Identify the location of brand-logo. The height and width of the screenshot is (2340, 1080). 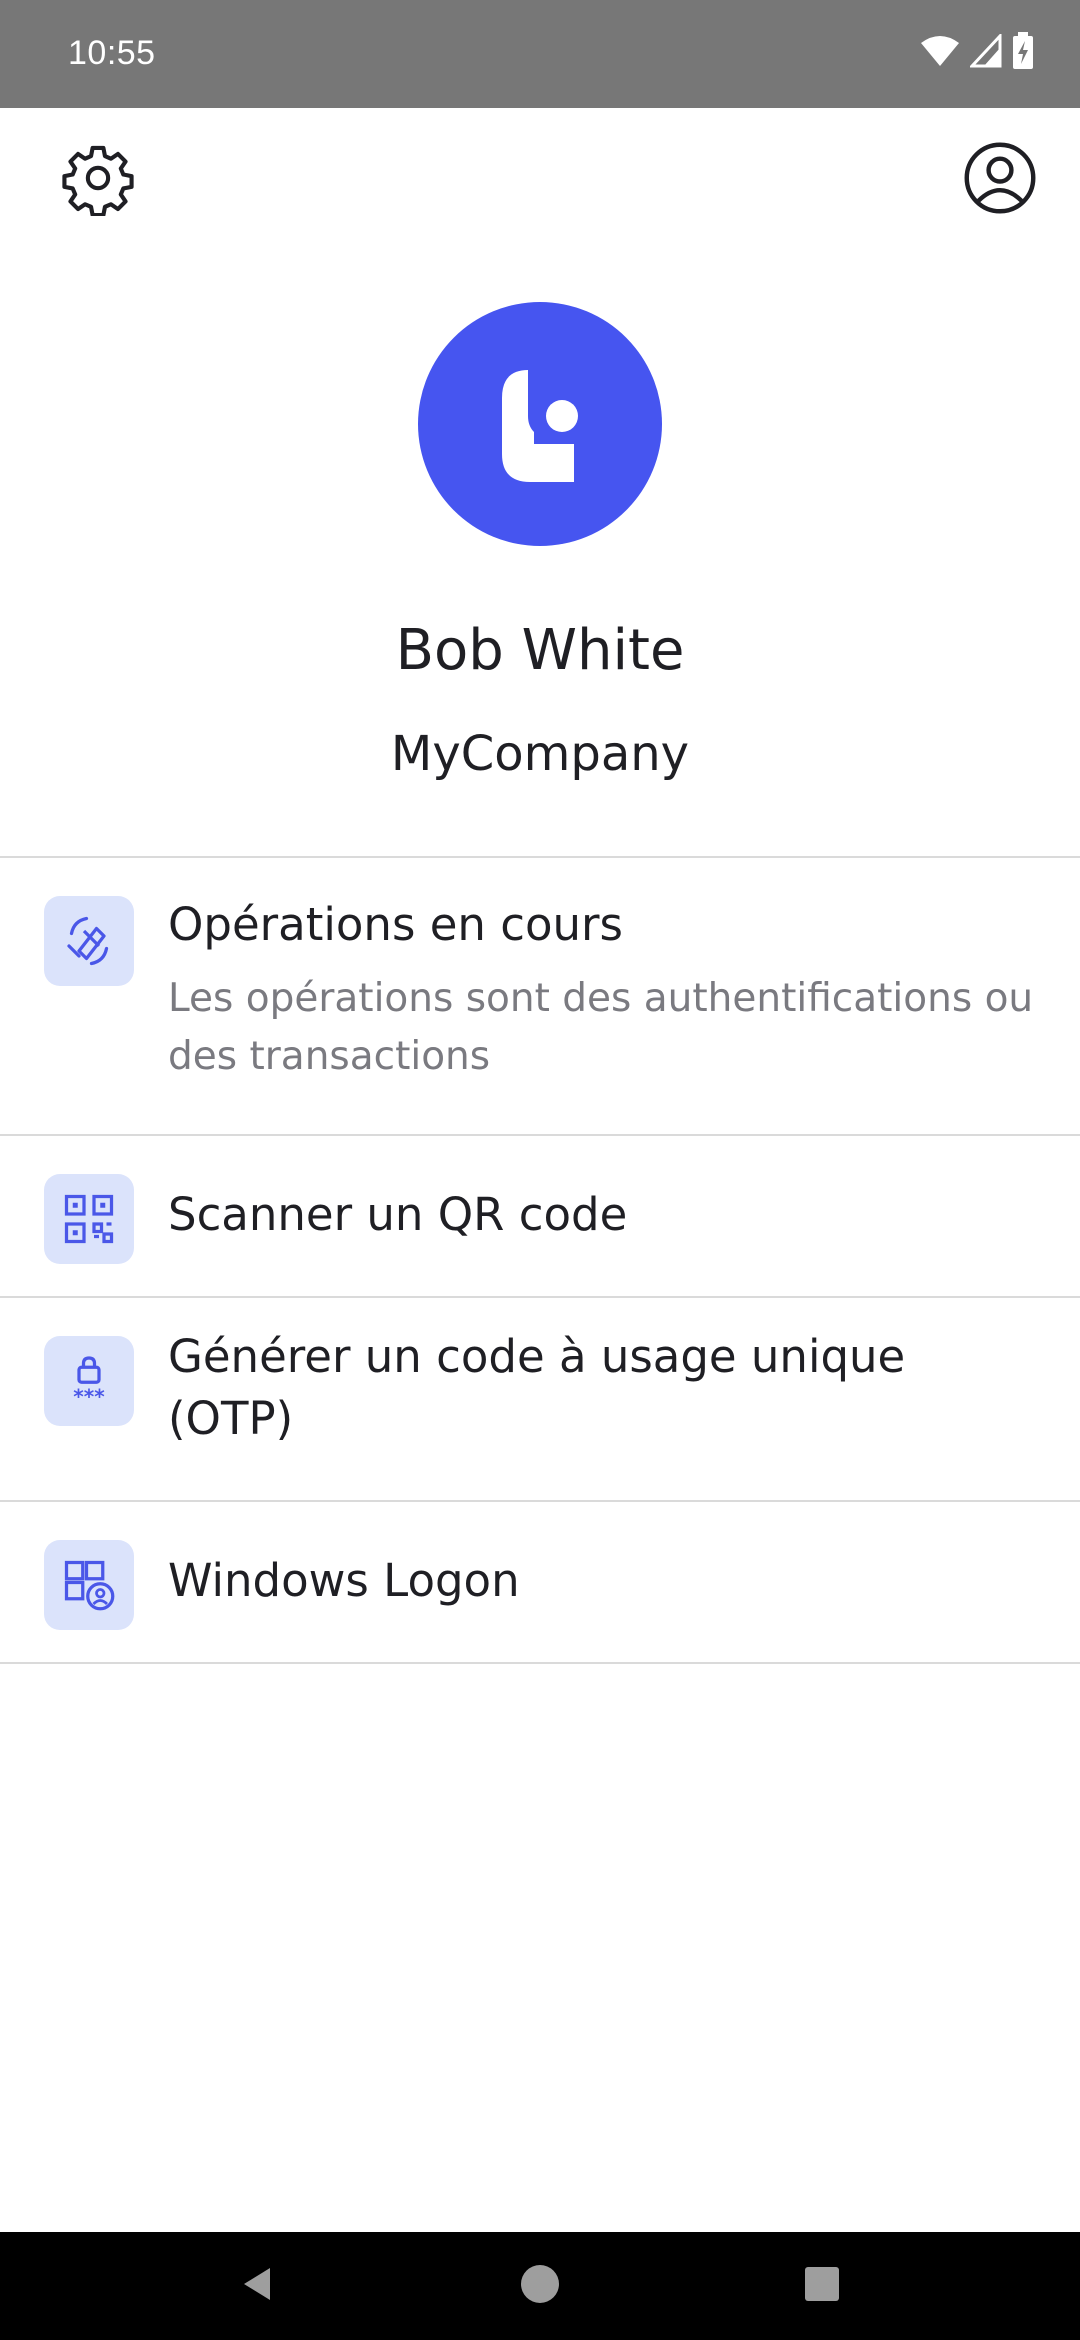
(540, 424).